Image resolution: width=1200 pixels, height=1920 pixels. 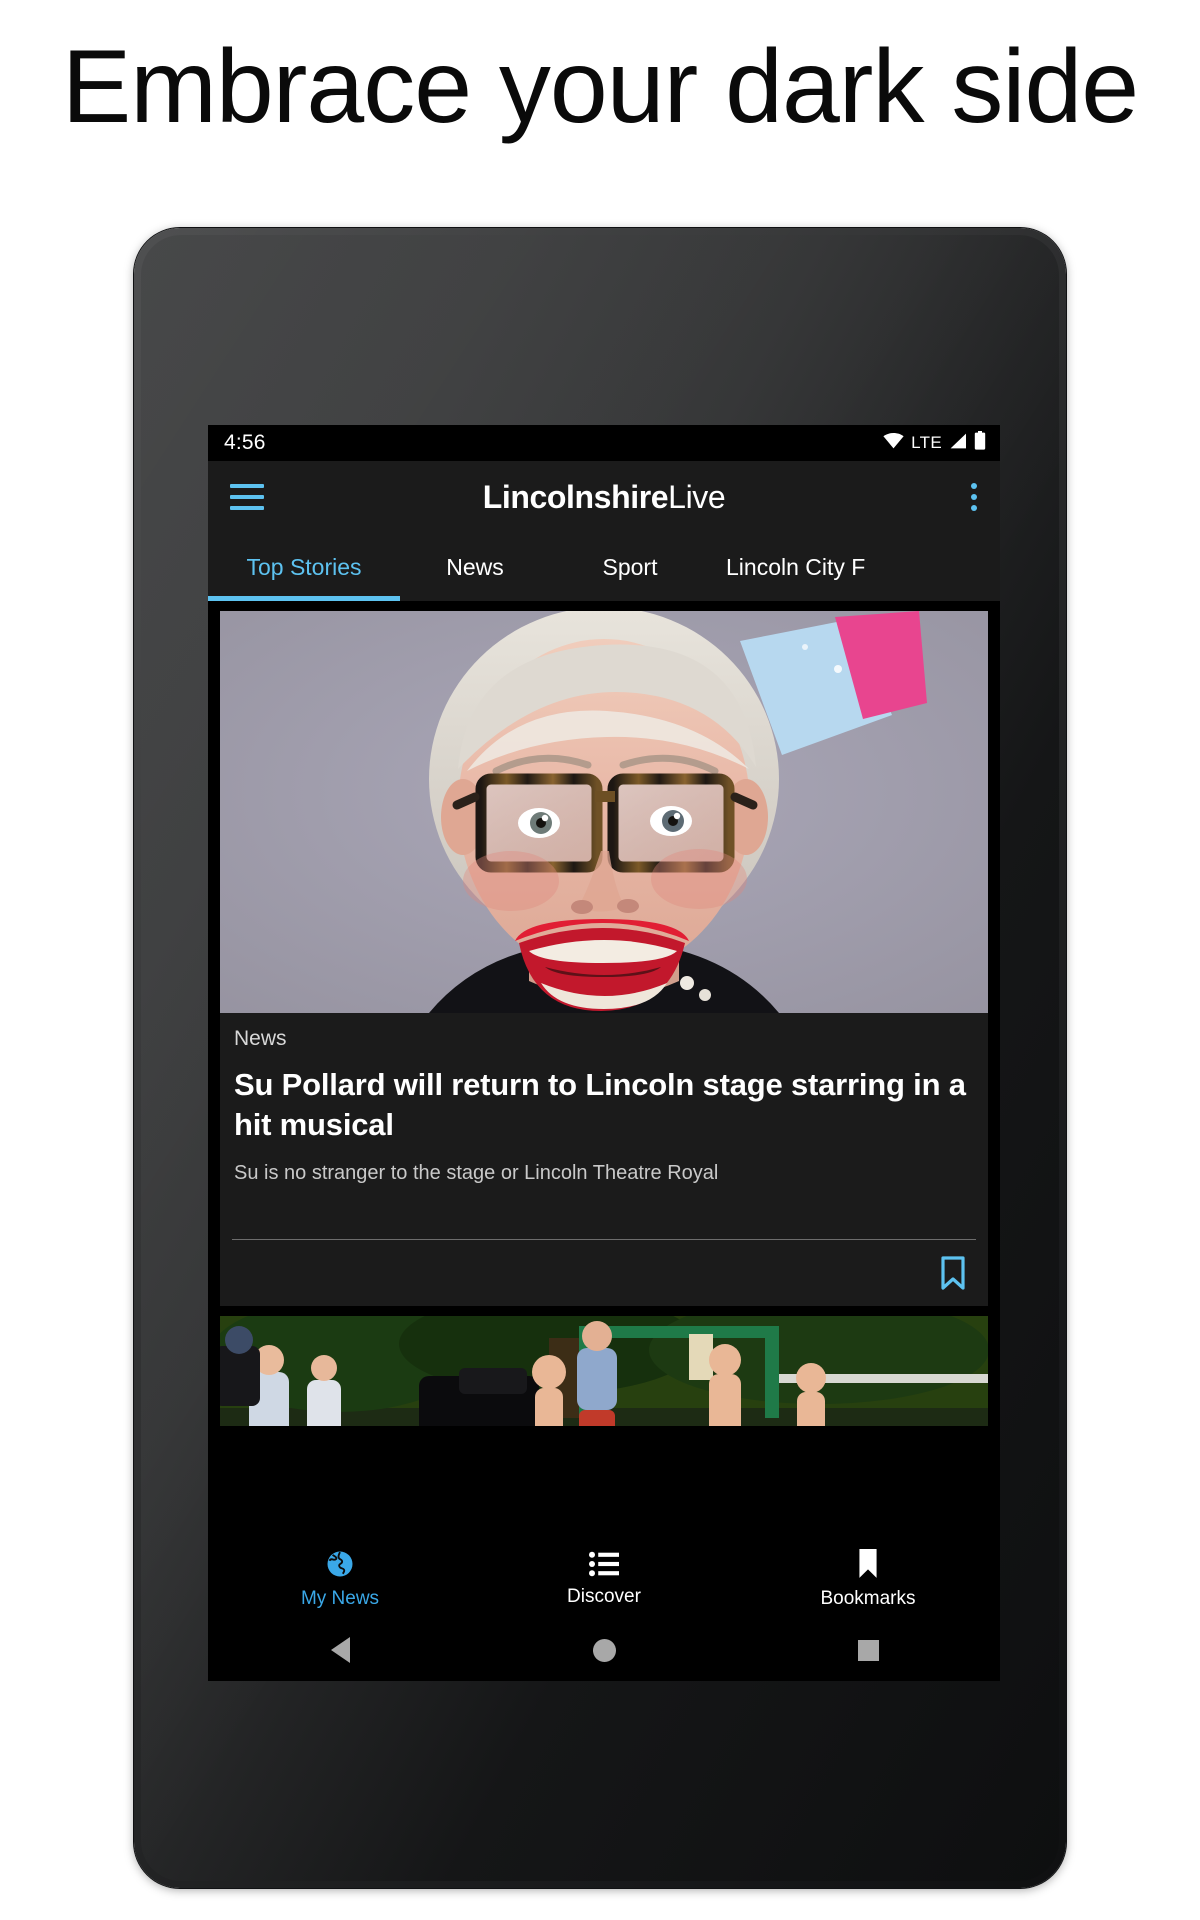 I want to click on article-actions, so click(x=604, y=1273).